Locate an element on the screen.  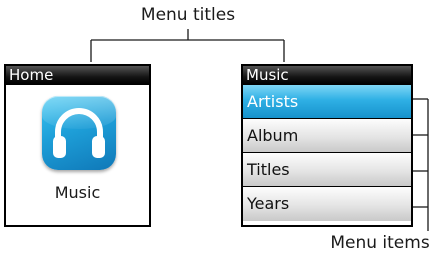
menu-item-years: Years is located at coordinates (327, 204).